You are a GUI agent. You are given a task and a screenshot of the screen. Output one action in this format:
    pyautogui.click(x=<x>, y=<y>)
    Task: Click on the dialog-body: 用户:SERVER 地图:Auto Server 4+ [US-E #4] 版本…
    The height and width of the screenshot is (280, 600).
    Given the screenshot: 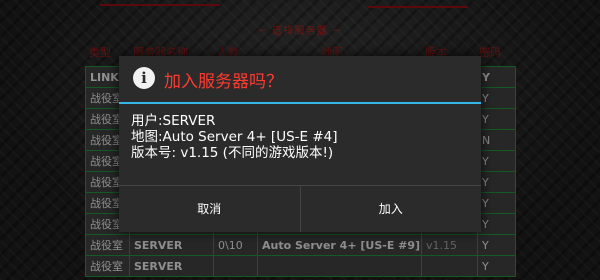 What is the action you would take?
    pyautogui.click(x=300, y=132)
    